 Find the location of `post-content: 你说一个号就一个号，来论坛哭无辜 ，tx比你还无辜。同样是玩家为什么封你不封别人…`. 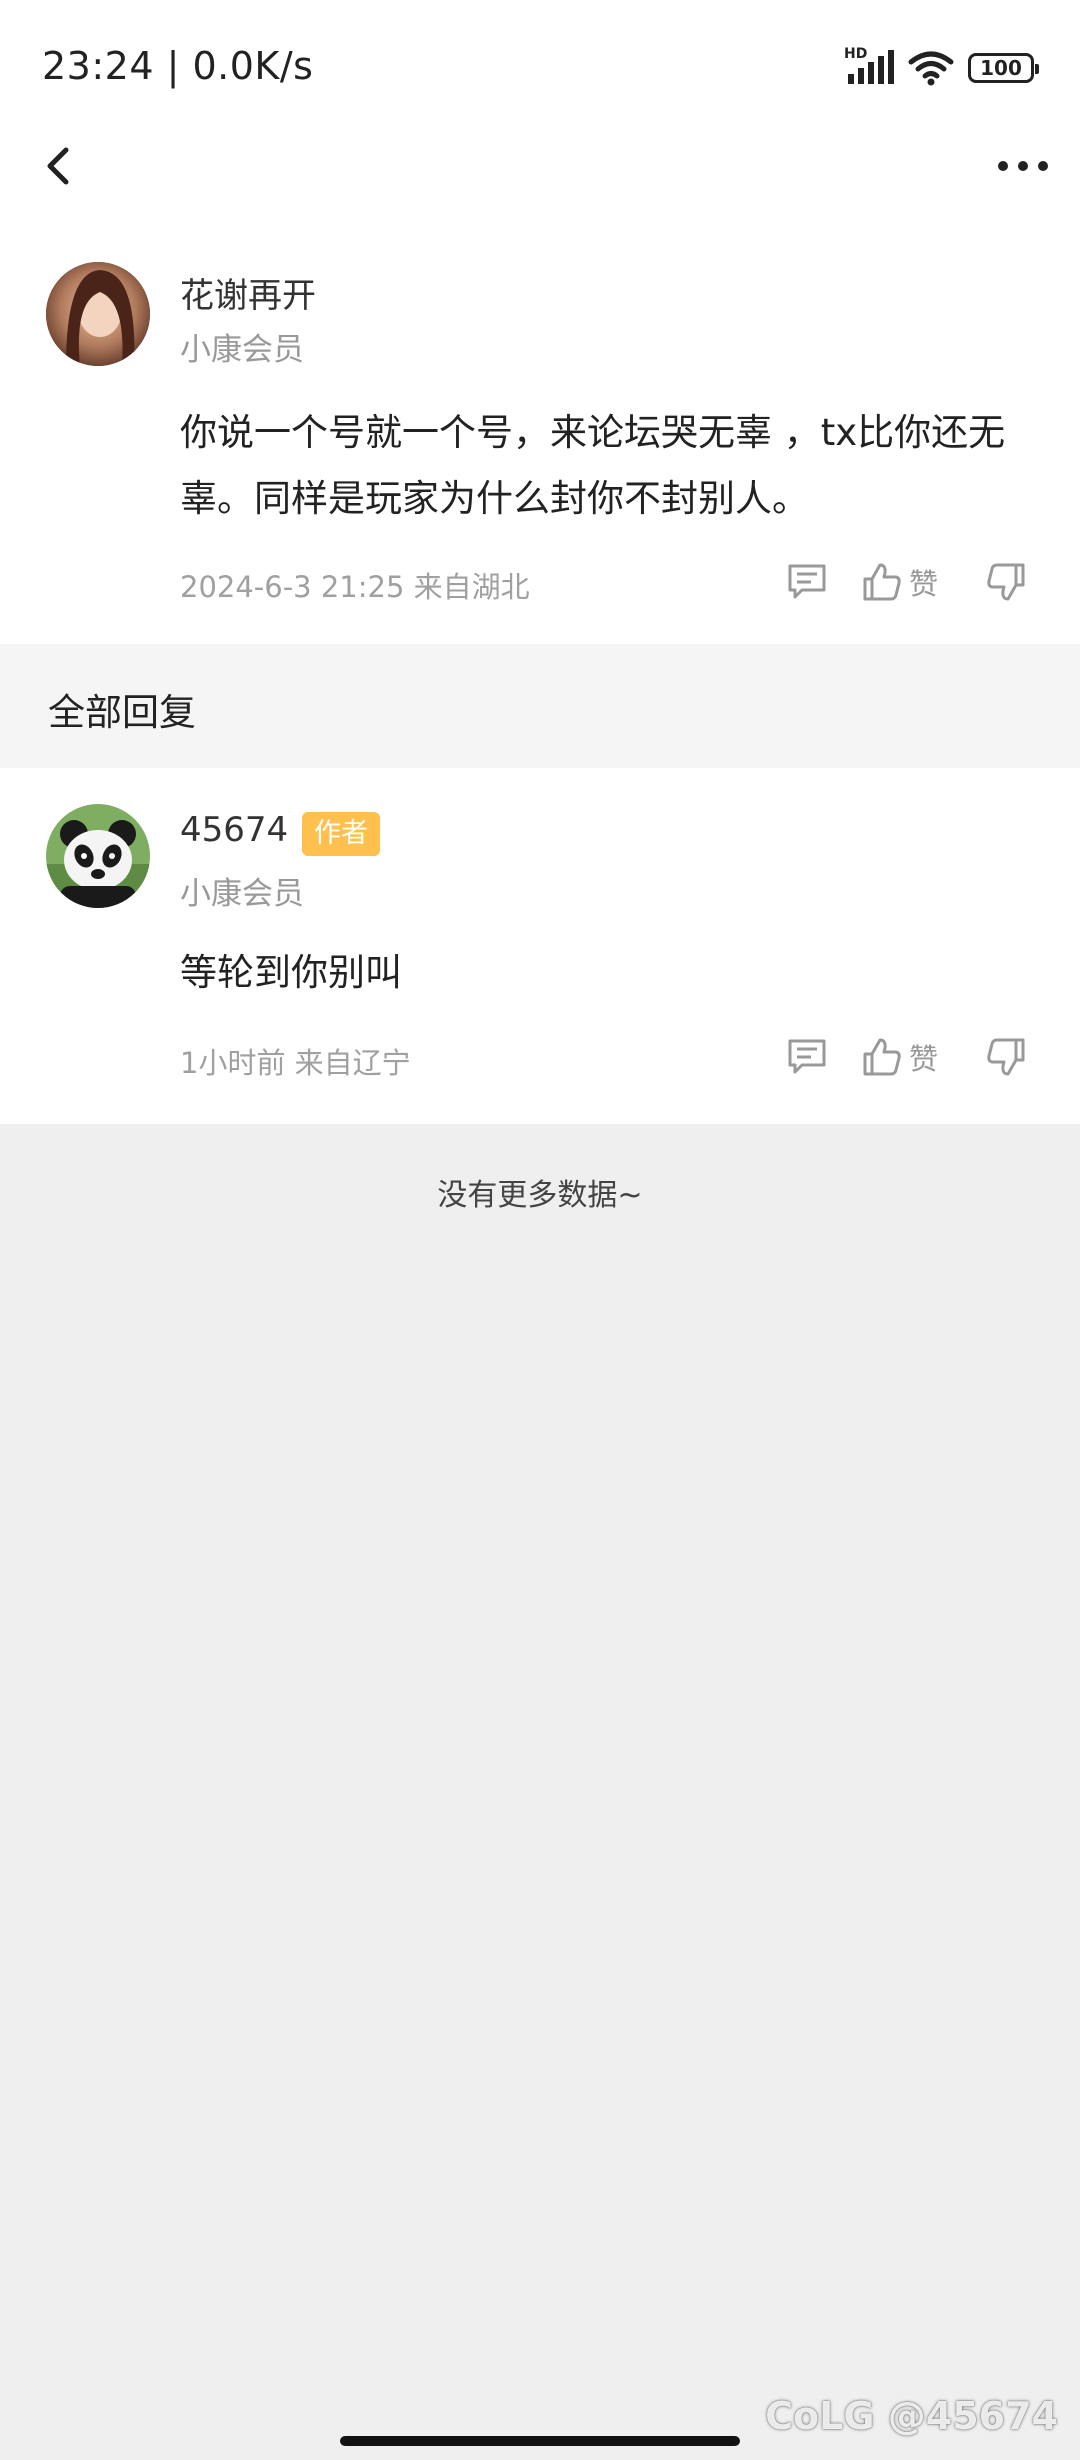

post-content: 你说一个号就一个号，来论坛哭无辜 ，tx比你还无辜。同样是玩家为什么封你不封别人… is located at coordinates (593, 465).